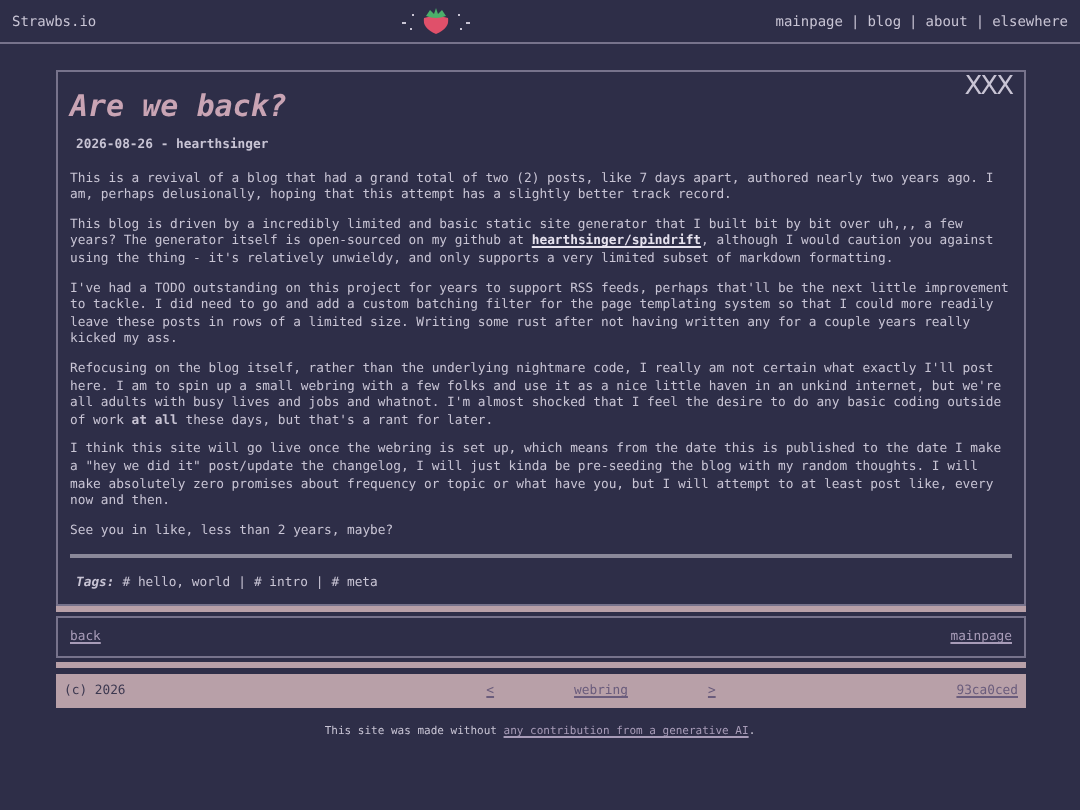 This screenshot has height=810, width=1080. I want to click on strawberry-icon, so click(435, 21).